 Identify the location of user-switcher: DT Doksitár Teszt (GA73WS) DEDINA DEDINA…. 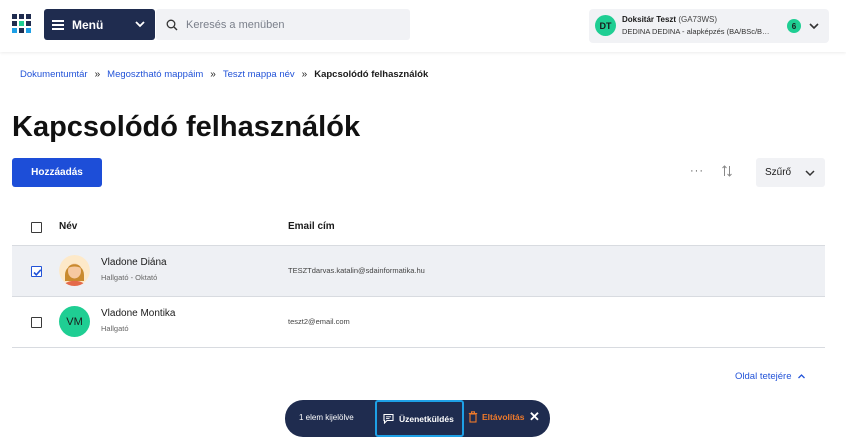
(709, 26).